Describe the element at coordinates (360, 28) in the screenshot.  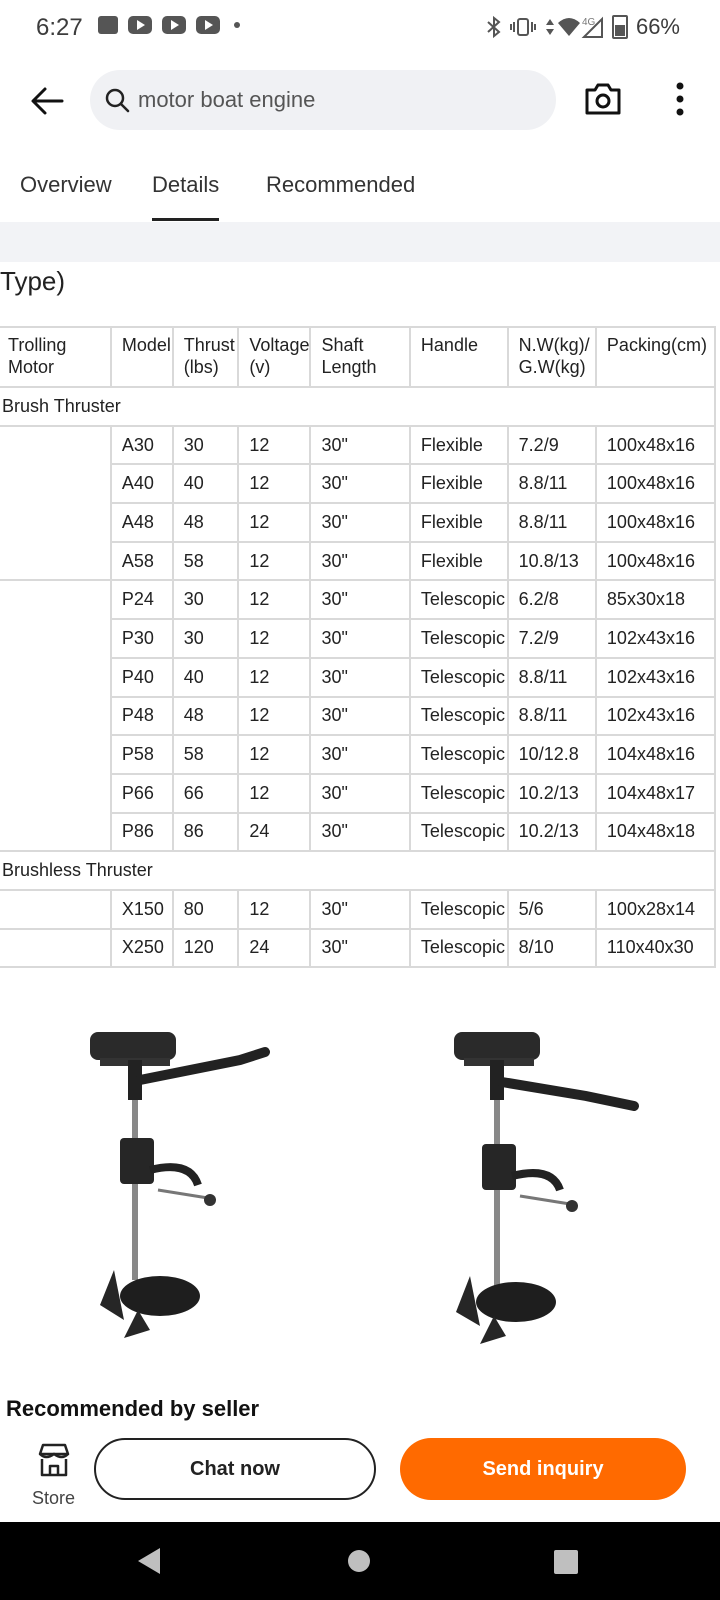
I see `status-bar: 6:27 4G 66%` at that location.